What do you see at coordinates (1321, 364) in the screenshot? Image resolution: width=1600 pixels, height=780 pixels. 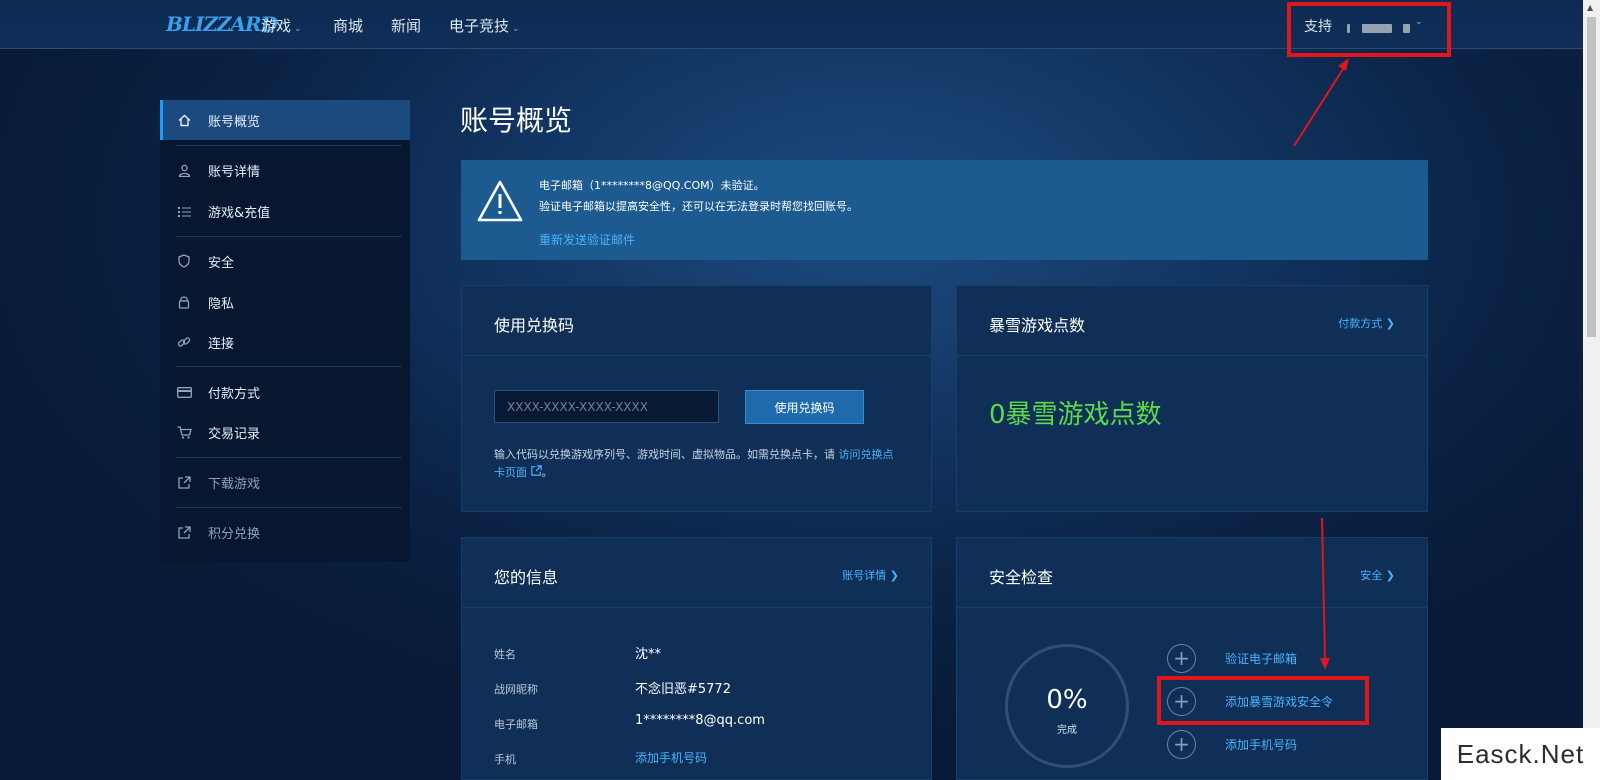 I see `annotation-arrows` at bounding box center [1321, 364].